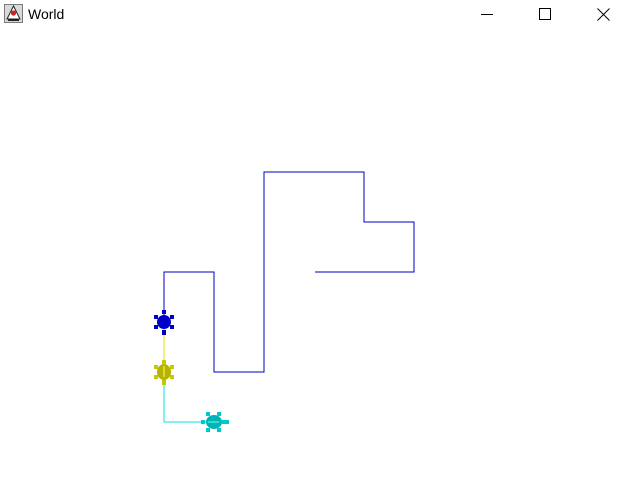 This screenshot has width=625, height=491. What do you see at coordinates (13, 13) in the screenshot?
I see `java-duke-icon` at bounding box center [13, 13].